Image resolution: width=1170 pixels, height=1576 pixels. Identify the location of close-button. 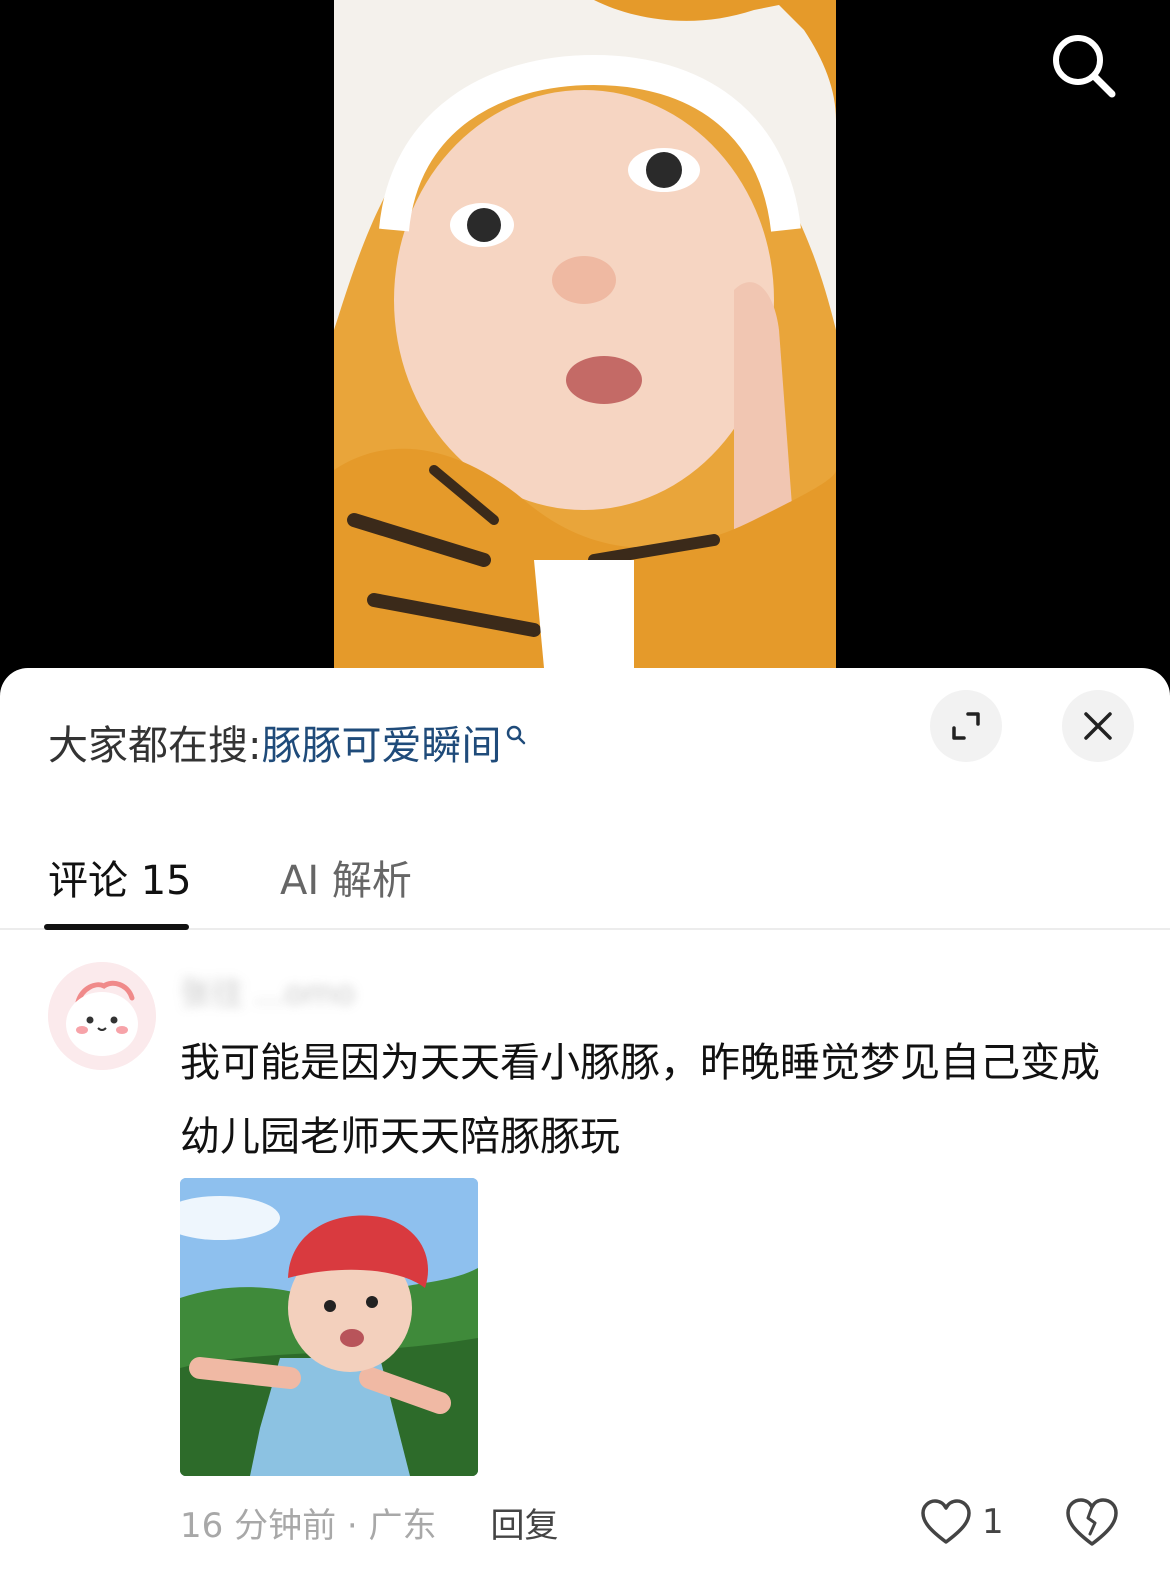
(1098, 726).